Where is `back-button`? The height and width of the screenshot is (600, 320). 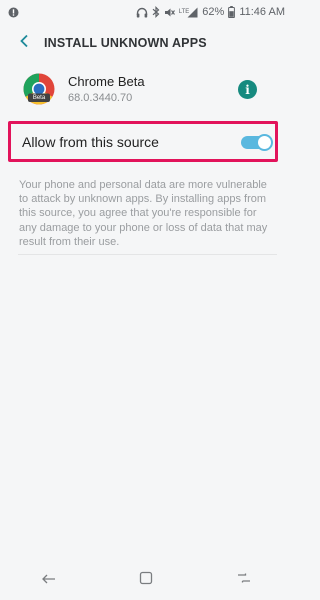 back-button is located at coordinates (24, 43).